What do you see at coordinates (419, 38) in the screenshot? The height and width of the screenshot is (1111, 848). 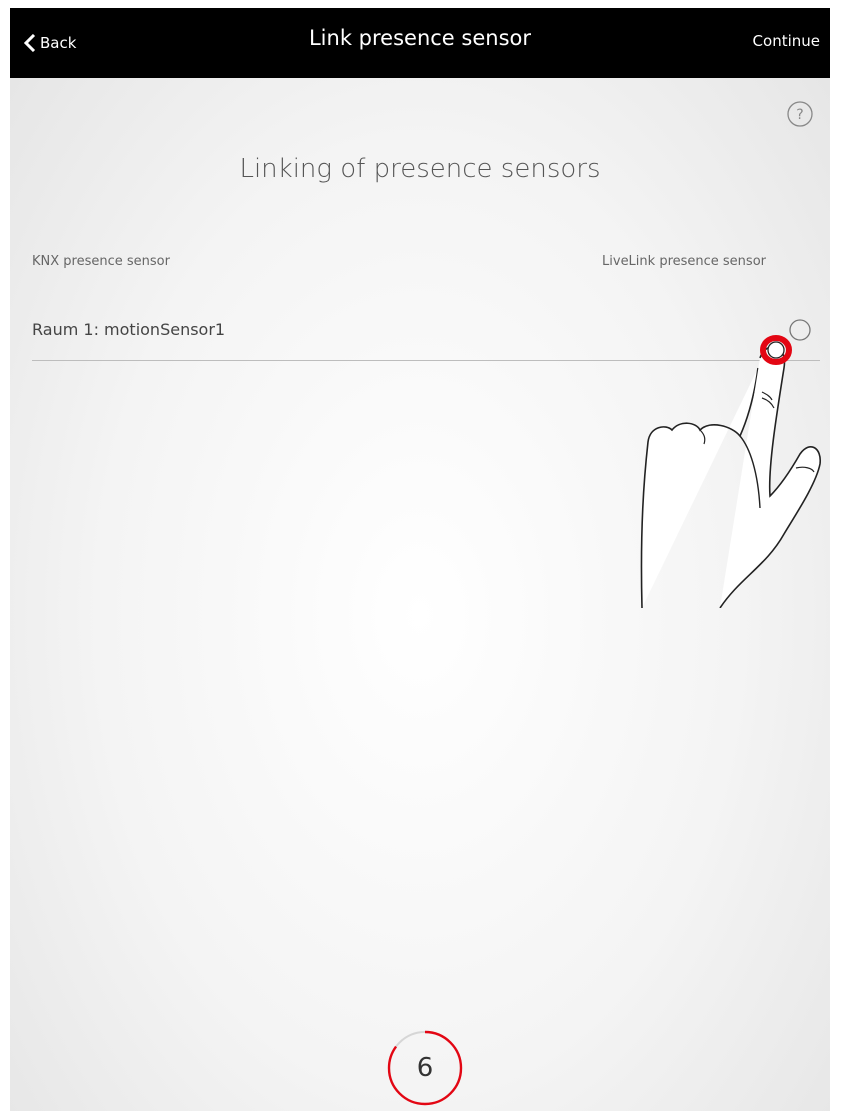 I see `page-title: Link presence sensor` at bounding box center [419, 38].